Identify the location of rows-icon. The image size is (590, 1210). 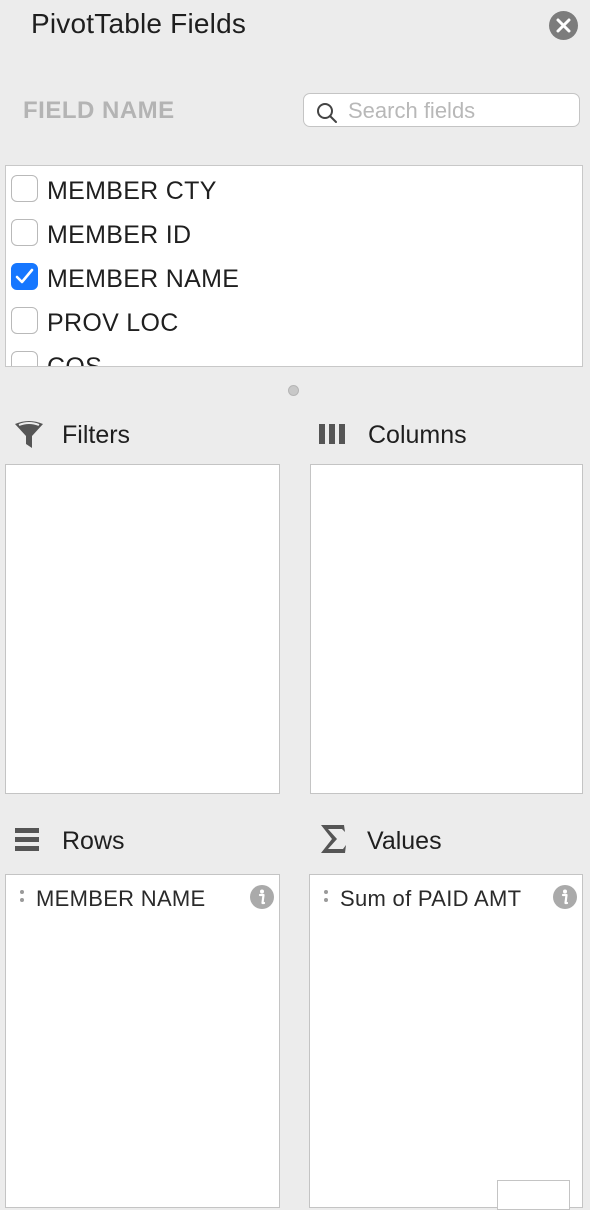
(27, 839).